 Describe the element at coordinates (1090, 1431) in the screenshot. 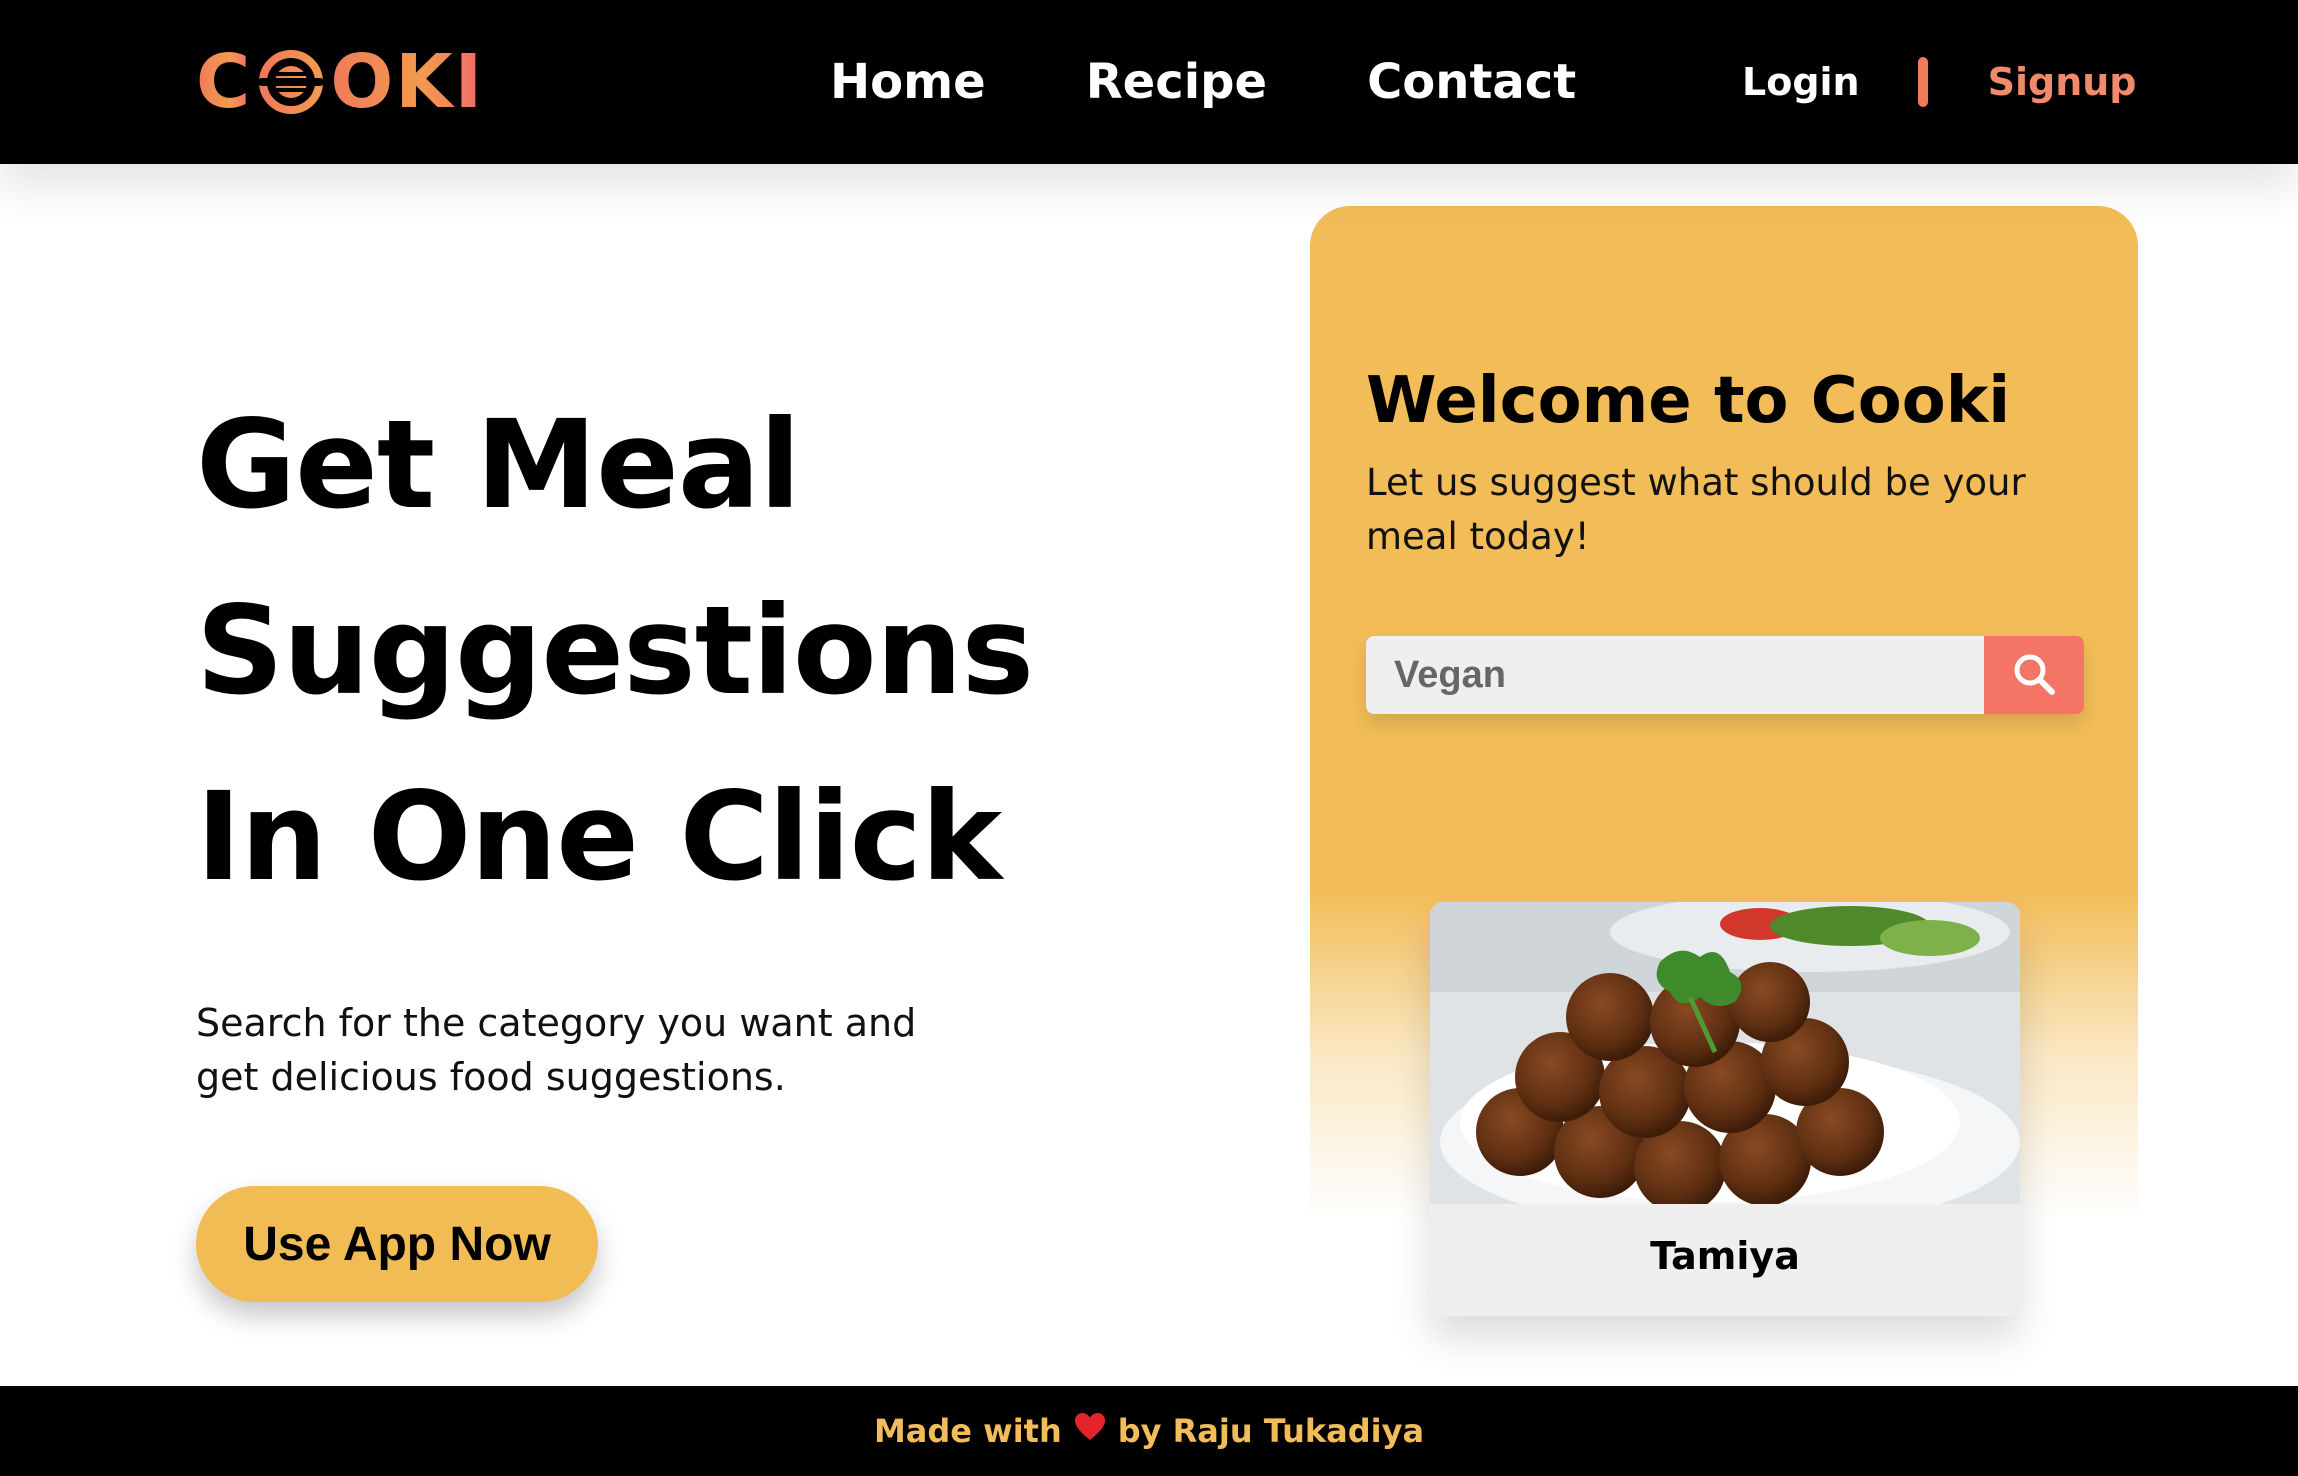

I see `heart-icon` at that location.